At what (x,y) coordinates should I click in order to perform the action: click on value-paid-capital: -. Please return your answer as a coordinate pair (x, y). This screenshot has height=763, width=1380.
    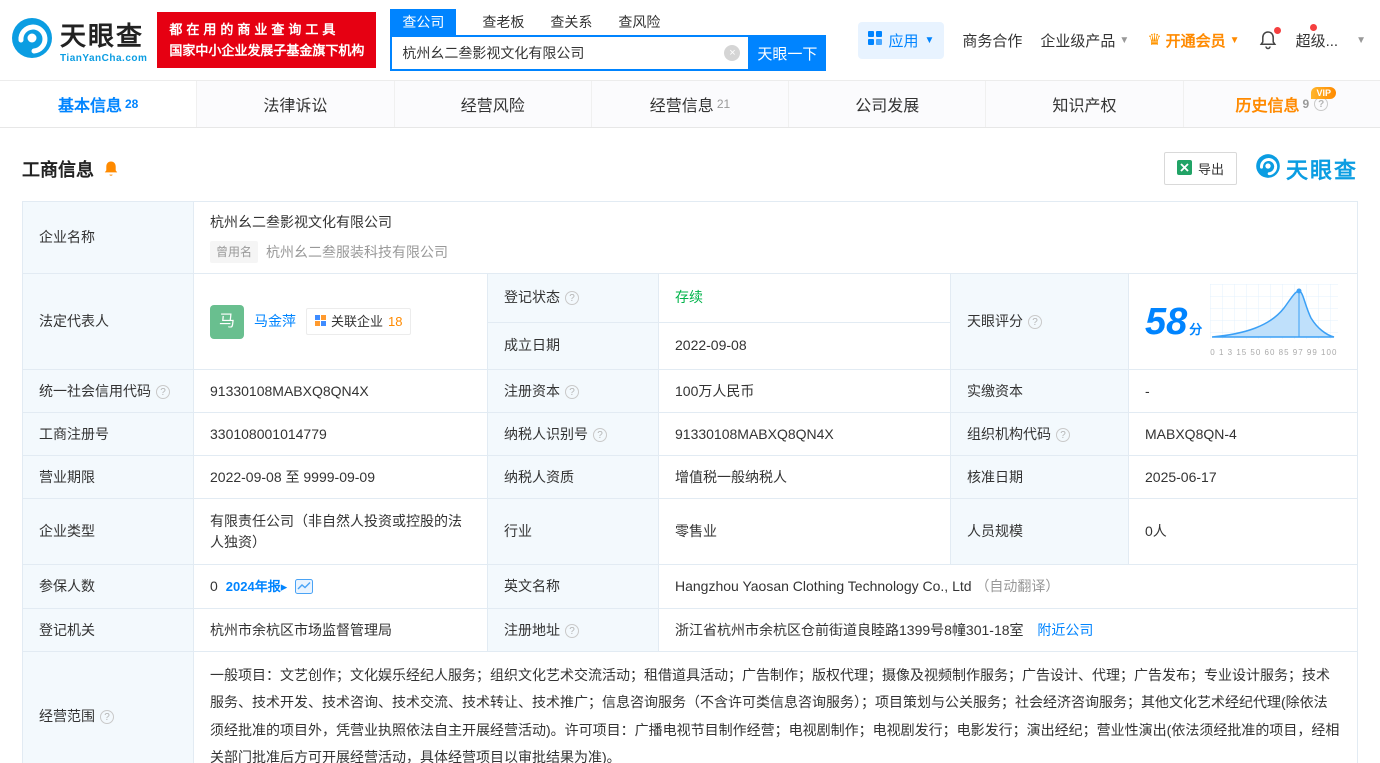
    Looking at the image, I should click on (1243, 391).